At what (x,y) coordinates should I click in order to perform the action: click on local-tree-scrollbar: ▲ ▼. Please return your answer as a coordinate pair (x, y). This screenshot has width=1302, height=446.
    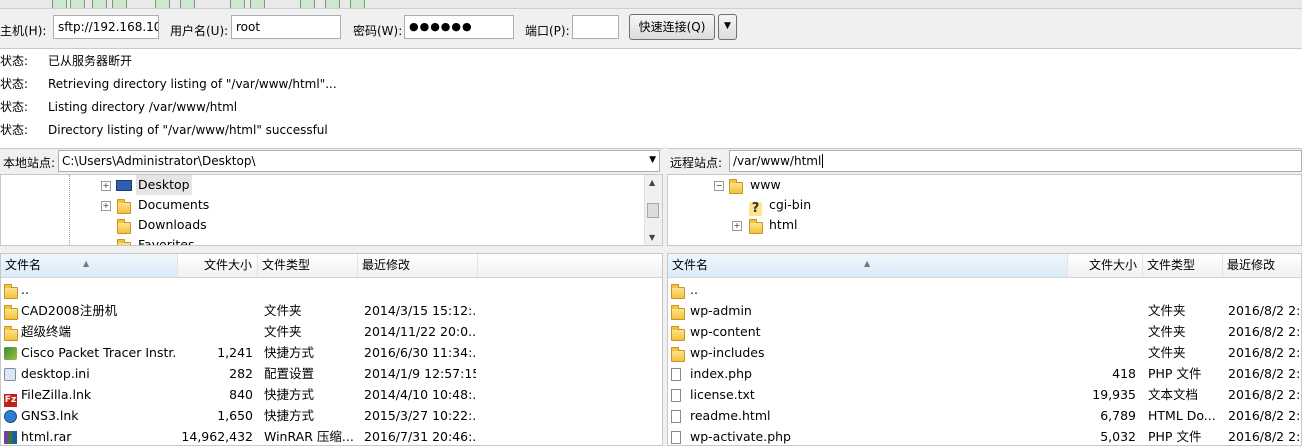
    Looking at the image, I should click on (653, 210).